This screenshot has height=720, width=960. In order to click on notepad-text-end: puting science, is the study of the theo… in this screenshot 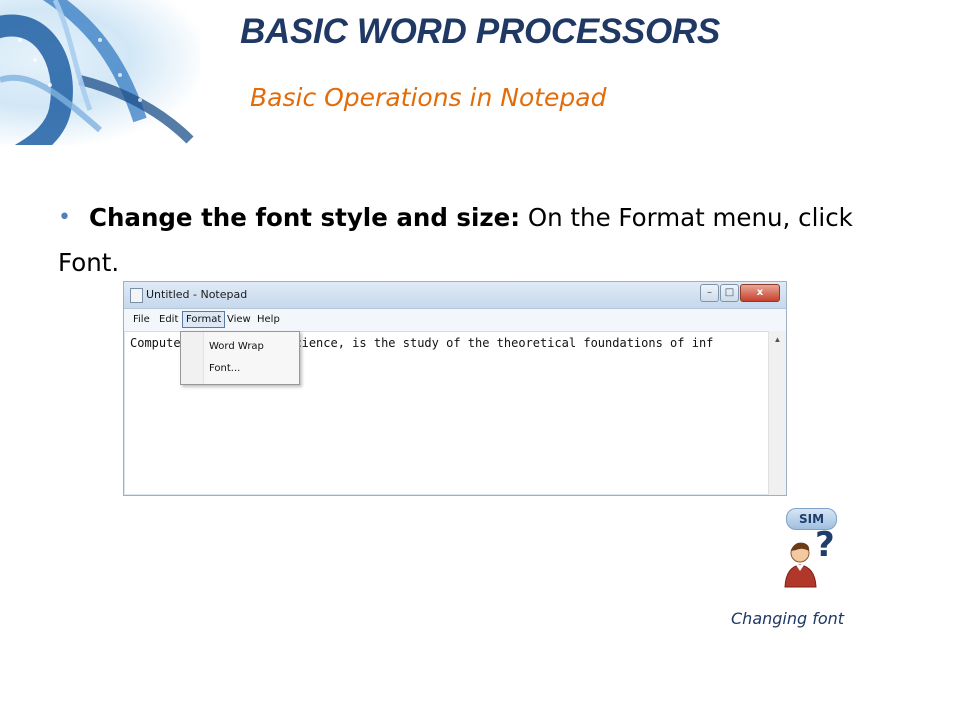, I will do `click(475, 343)`.